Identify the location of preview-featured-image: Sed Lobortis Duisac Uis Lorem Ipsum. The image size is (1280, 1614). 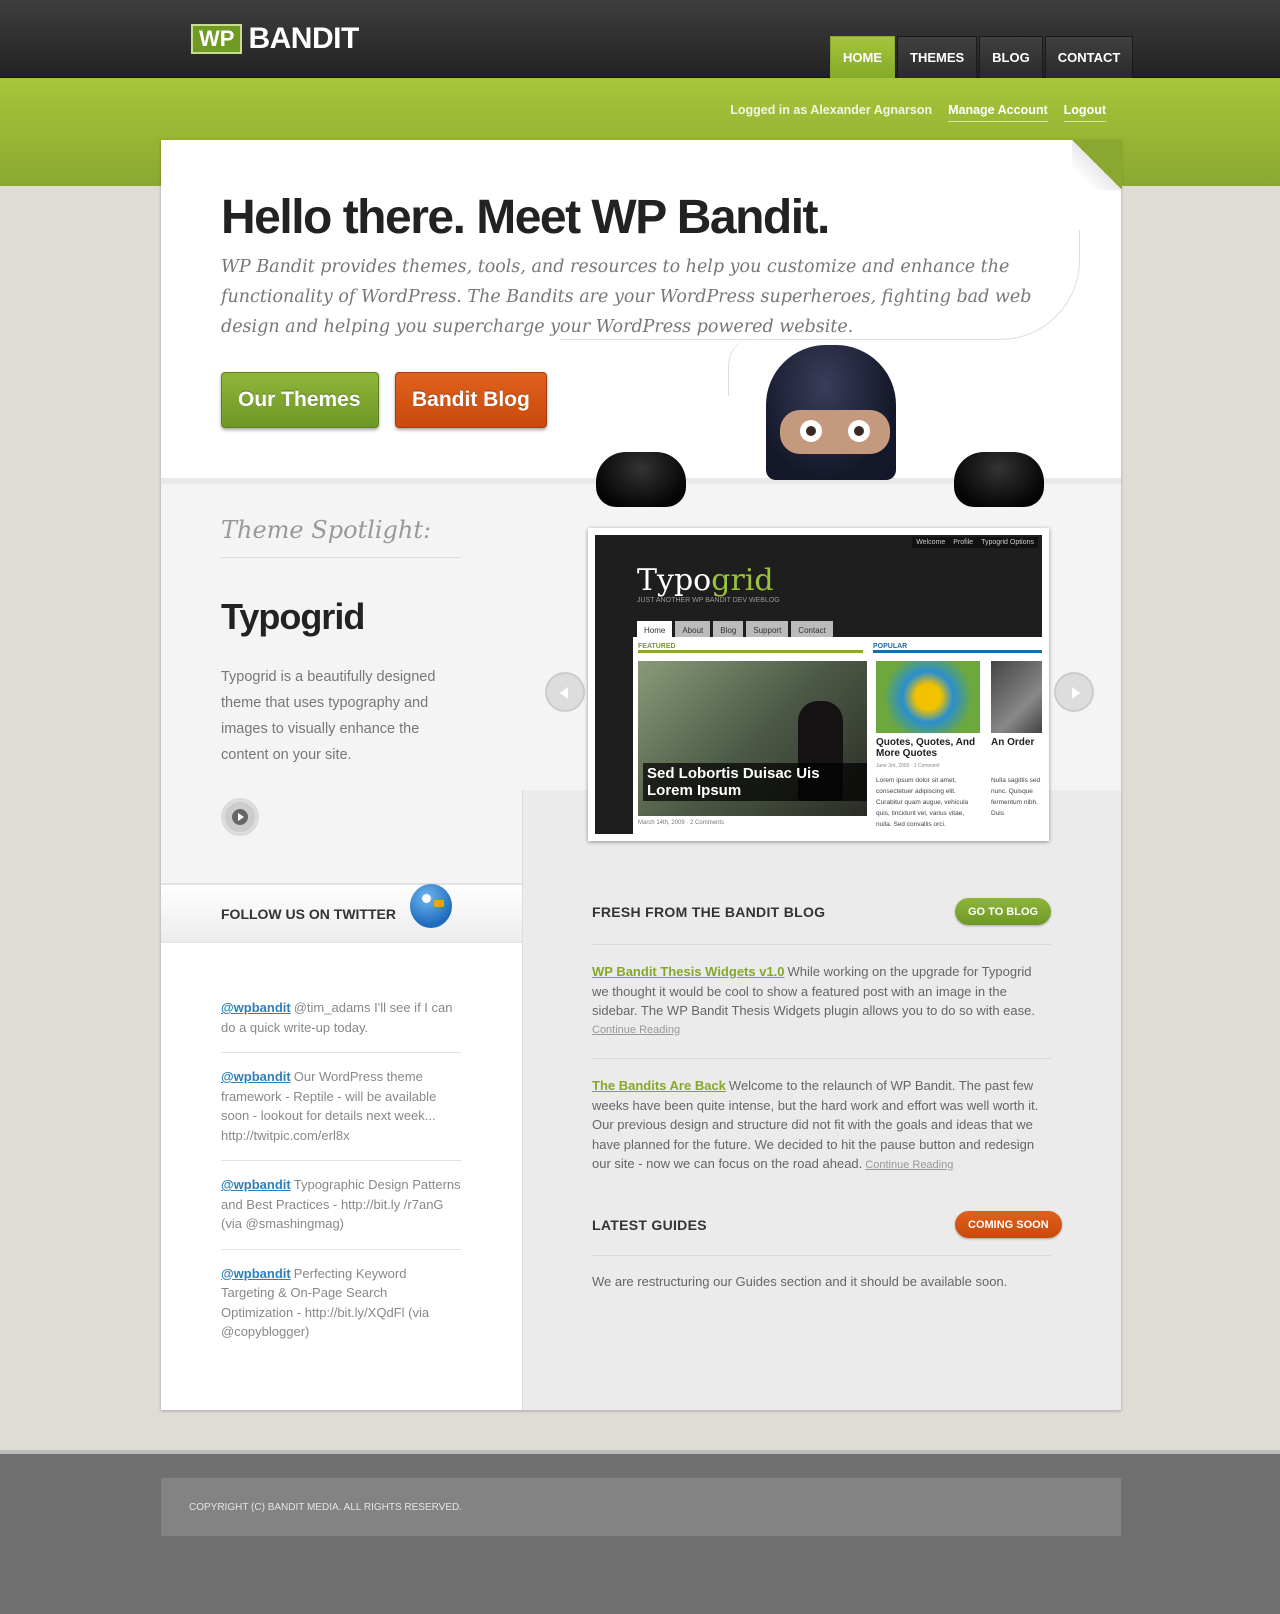
(752, 738).